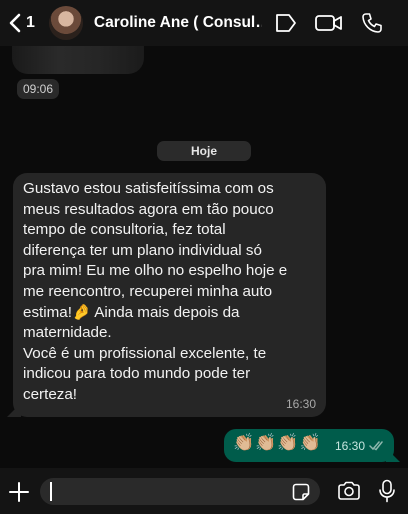 This screenshot has width=408, height=514. Describe the element at coordinates (15, 23) in the screenshot. I see `chevron-left-icon` at that location.